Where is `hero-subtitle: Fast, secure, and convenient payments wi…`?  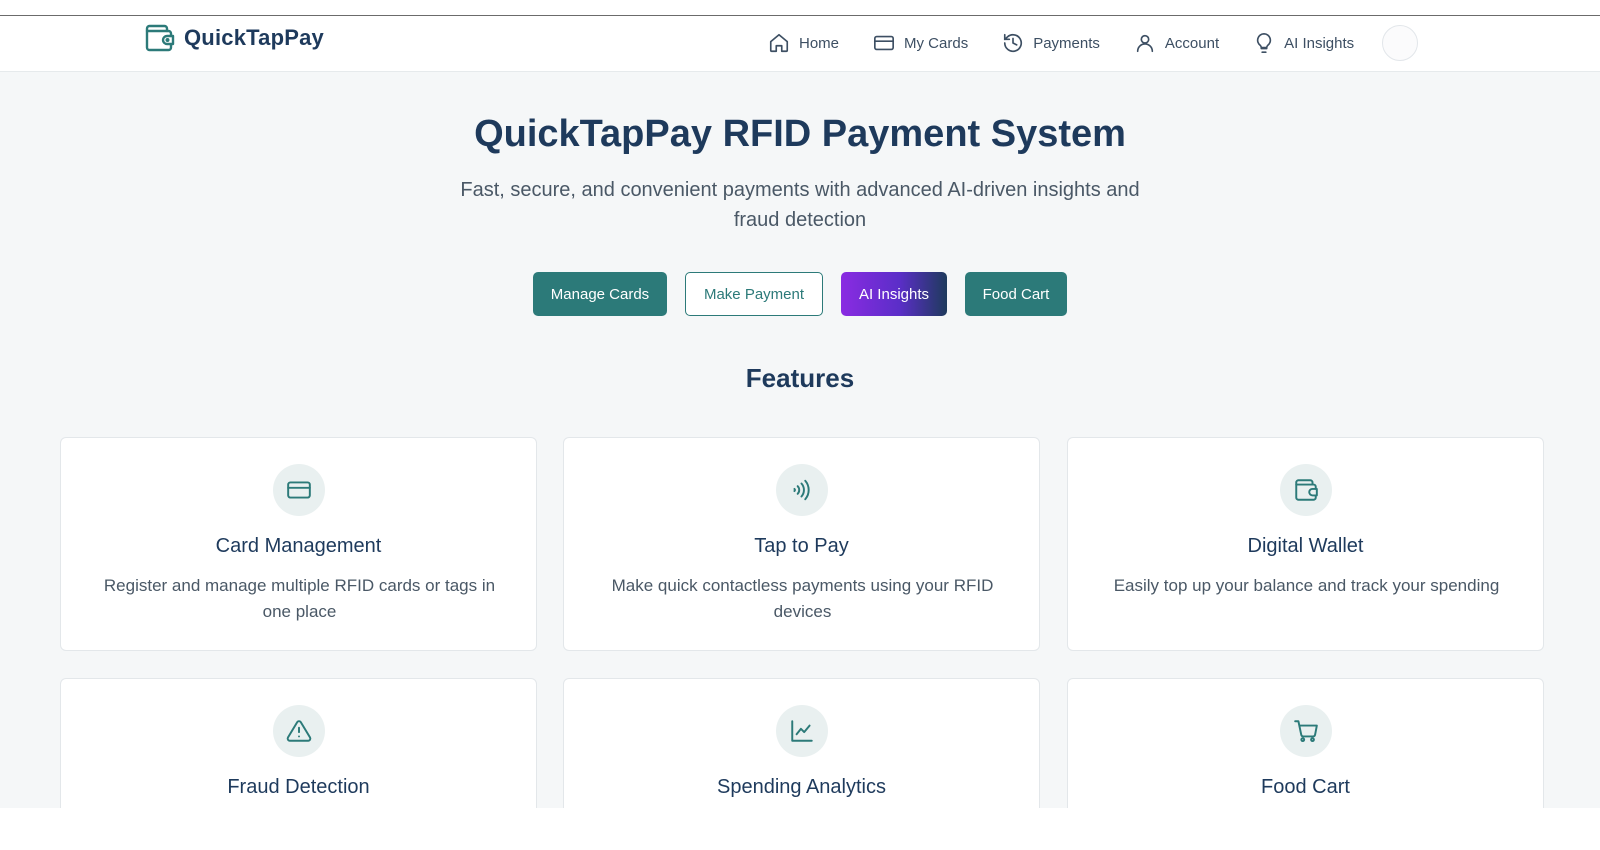 hero-subtitle: Fast, secure, and convenient payments wi… is located at coordinates (800, 205).